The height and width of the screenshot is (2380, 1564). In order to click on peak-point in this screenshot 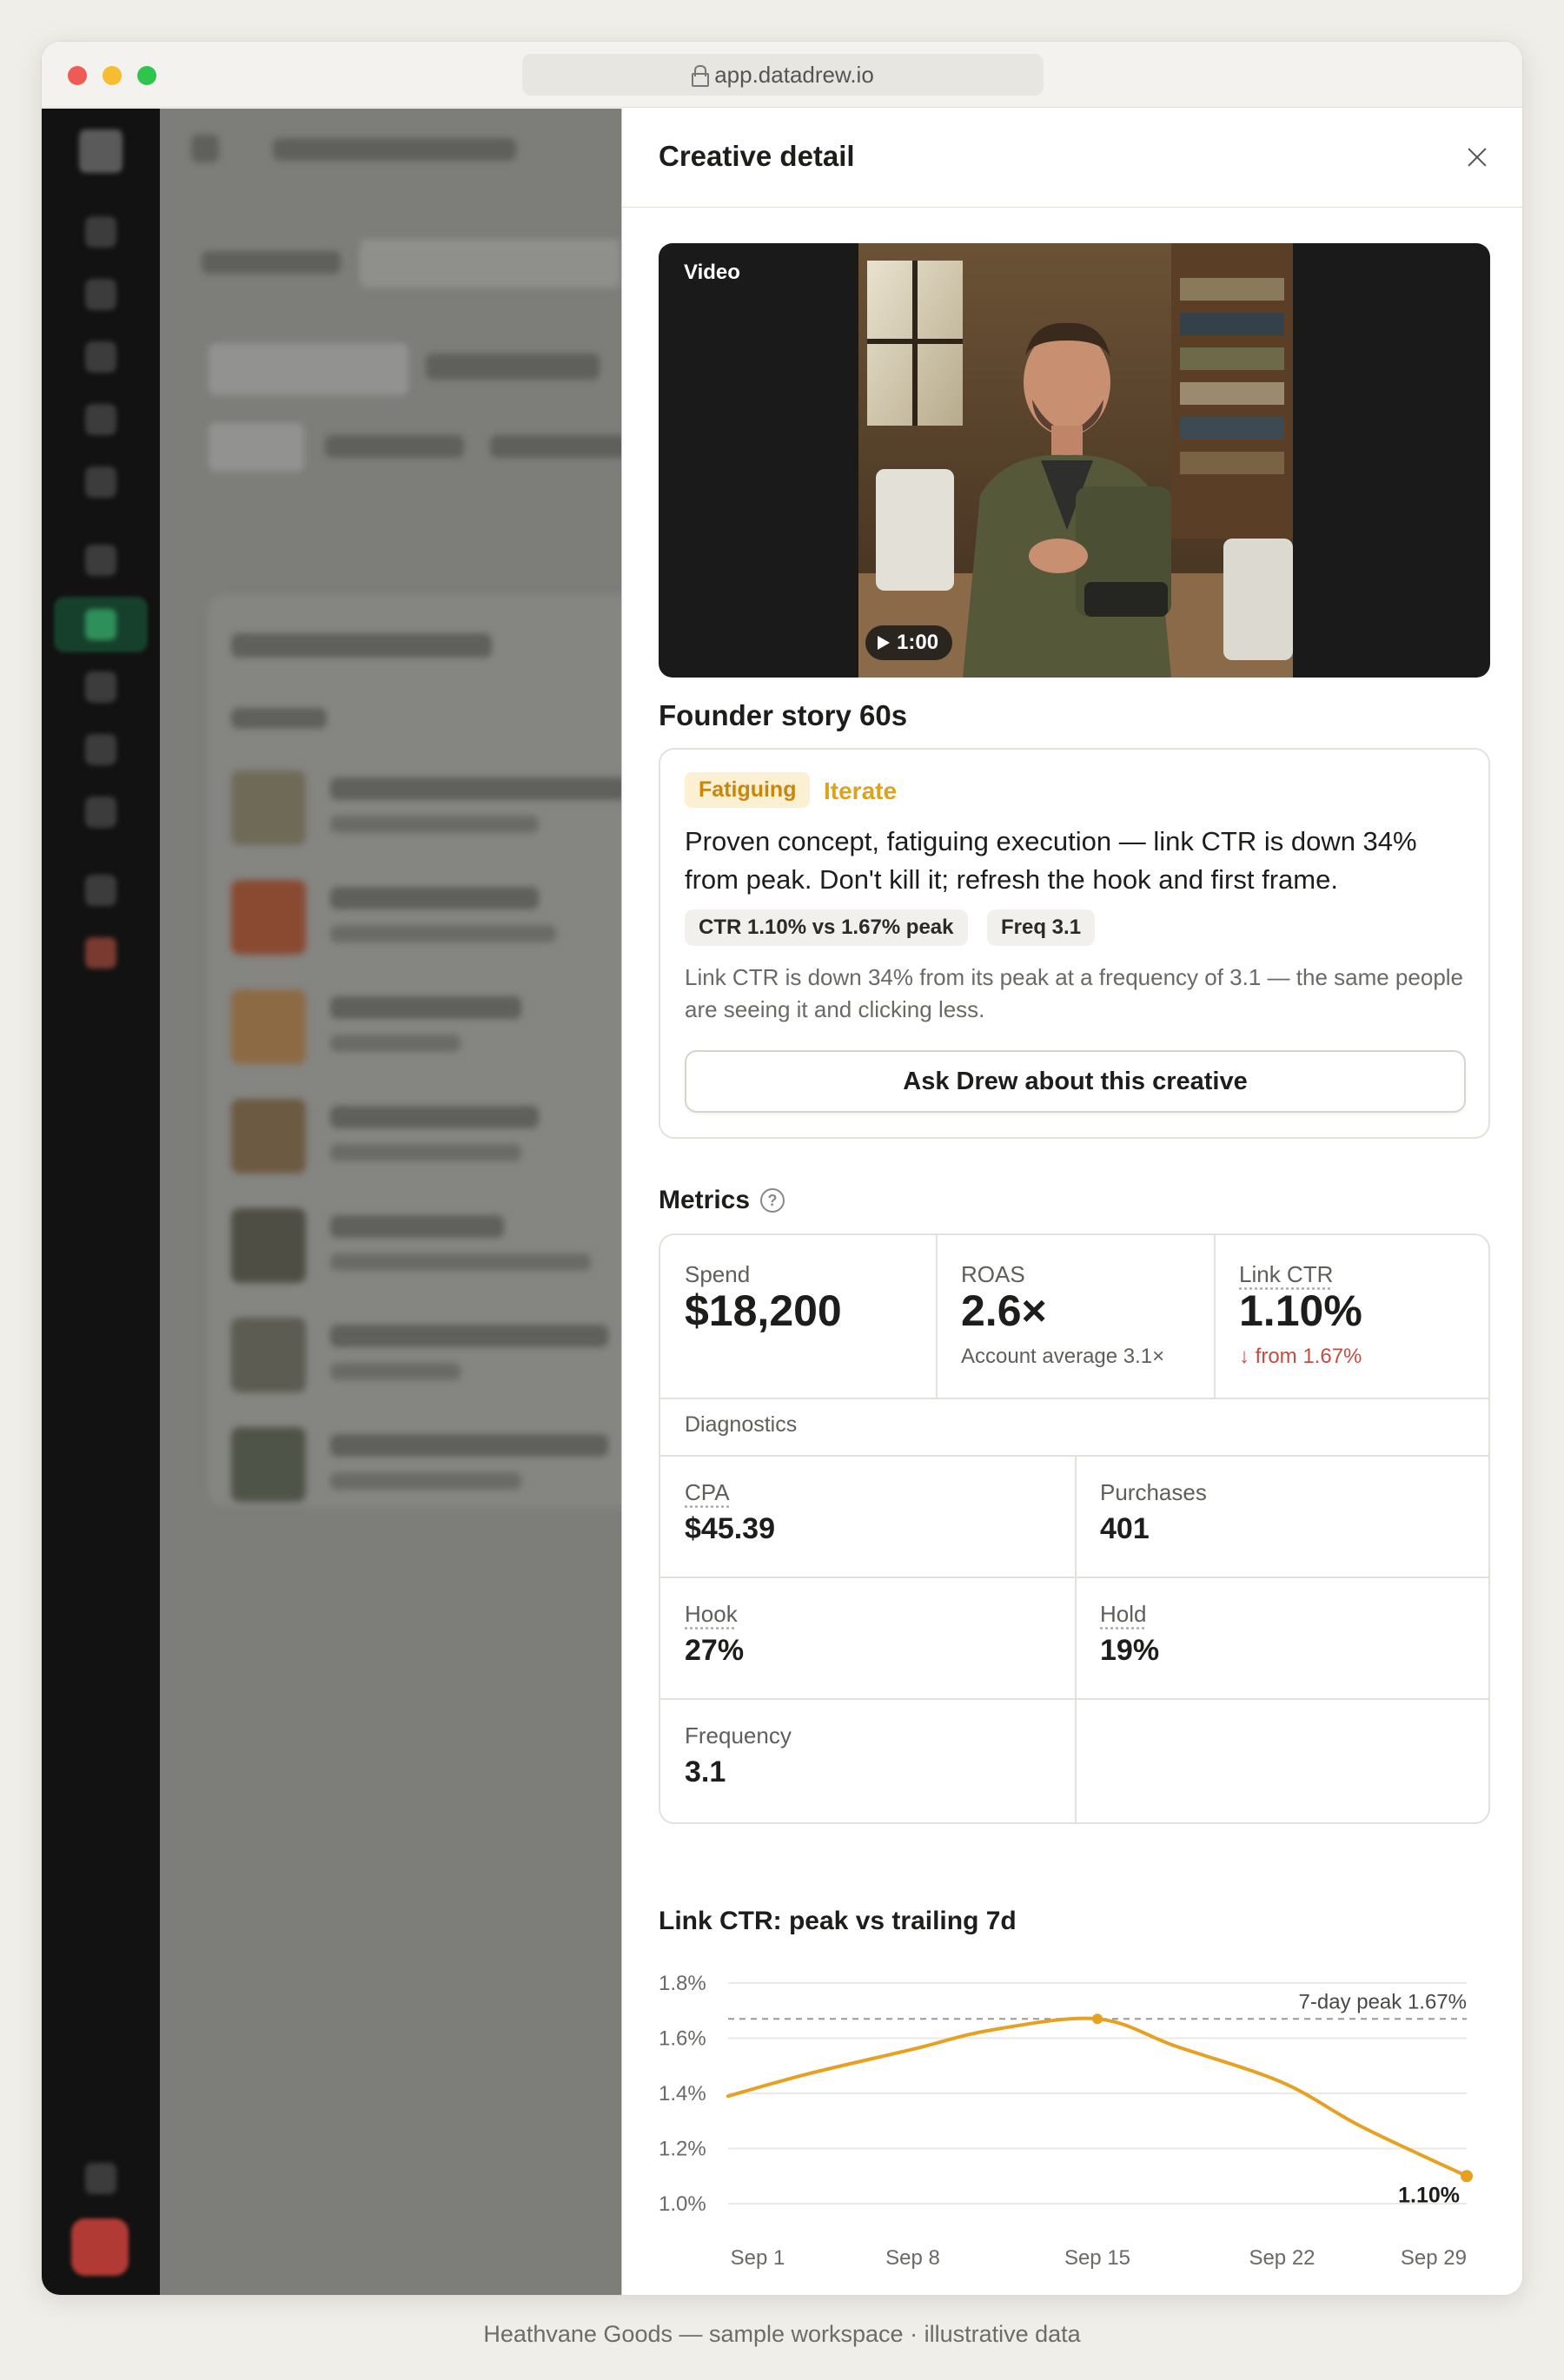, I will do `click(1097, 2019)`.